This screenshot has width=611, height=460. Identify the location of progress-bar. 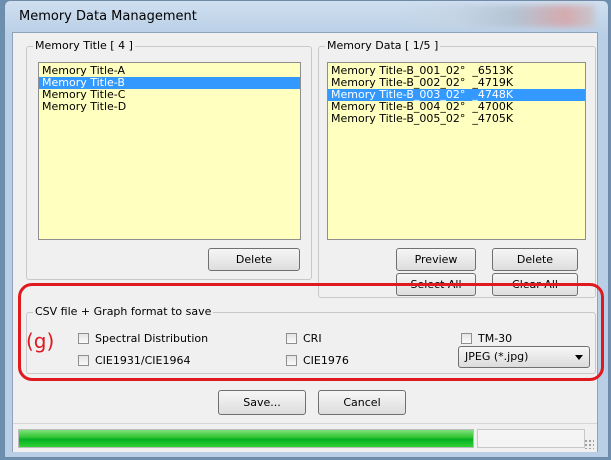
(246, 438).